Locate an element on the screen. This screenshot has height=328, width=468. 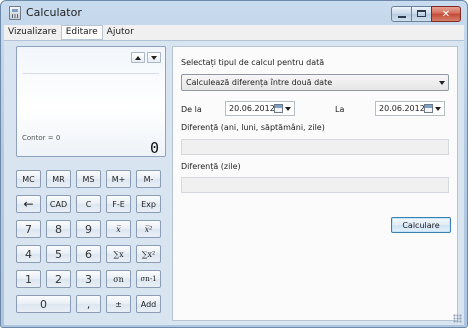
history-down-button is located at coordinates (154, 57).